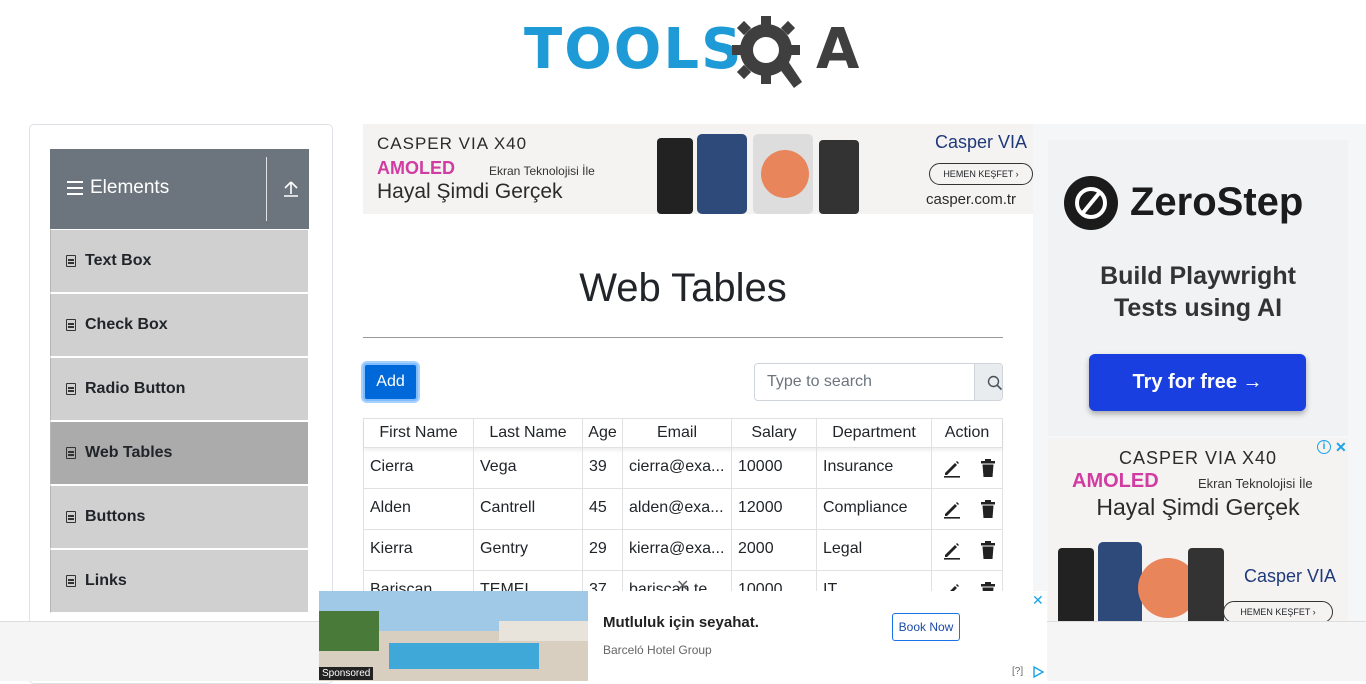 The width and height of the screenshot is (1366, 684). What do you see at coordinates (1038, 672) in the screenshot?
I see `adchoices-icon` at bounding box center [1038, 672].